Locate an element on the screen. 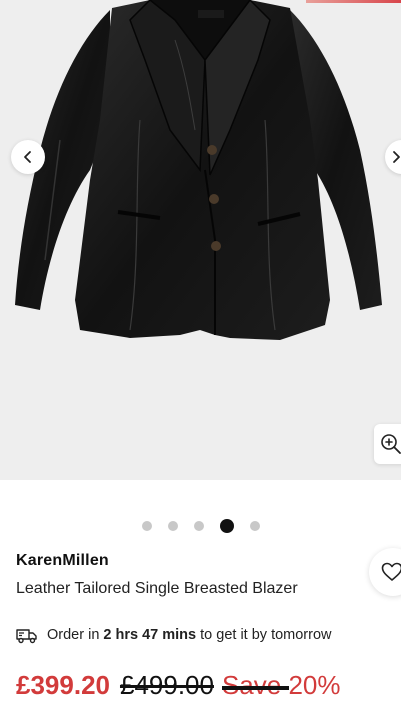  price-row: £399.20 £499.00 Save 20% is located at coordinates (178, 685).